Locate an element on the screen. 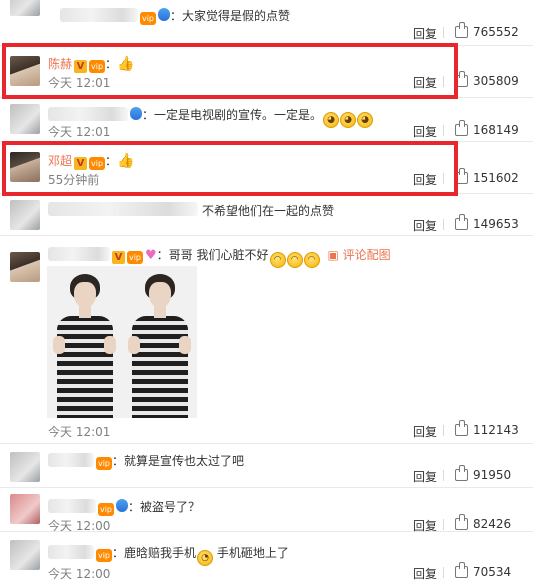  like-count: 305809 is located at coordinates (496, 81).